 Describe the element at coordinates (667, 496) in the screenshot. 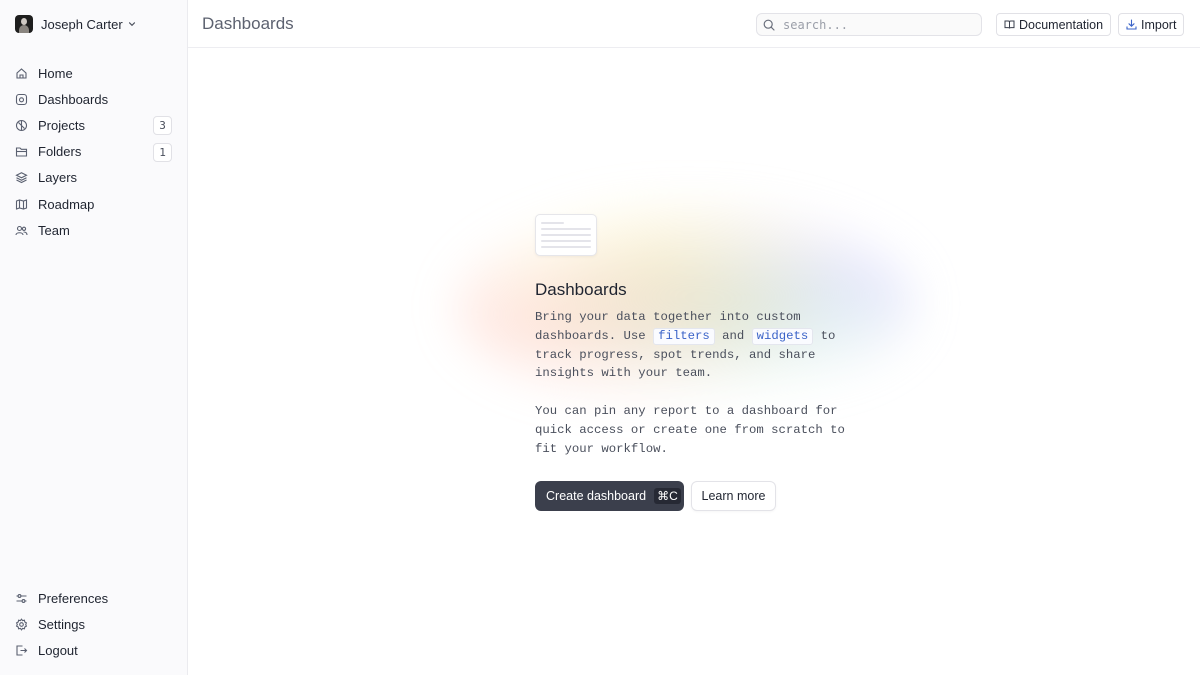

I see `keyboard-shortcut: ⌘C` at that location.